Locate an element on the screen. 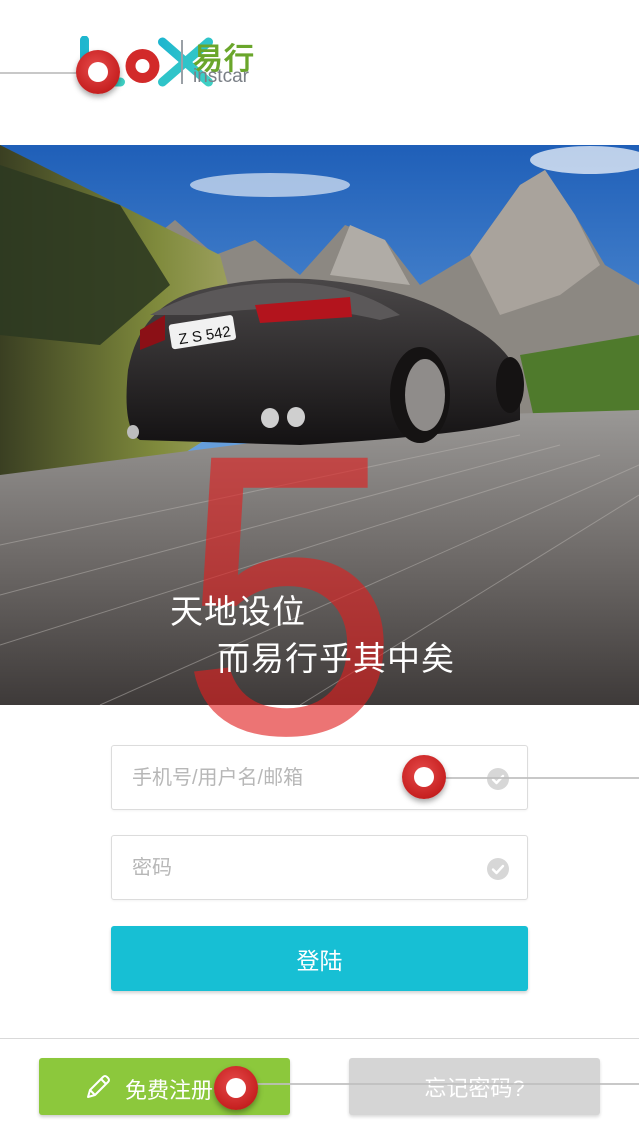 The image size is (639, 1134). tutorial-line-username is located at coordinates (531, 778).